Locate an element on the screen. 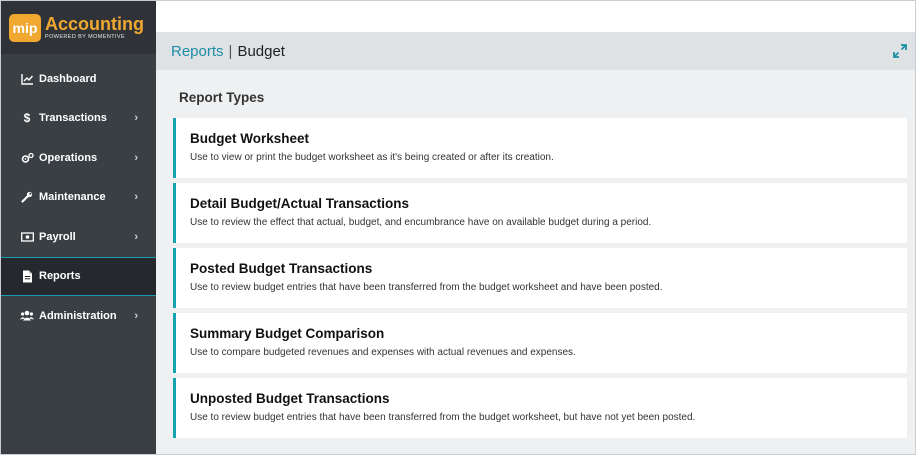 Image resolution: width=916 pixels, height=455 pixels. money-icon is located at coordinates (27, 237).